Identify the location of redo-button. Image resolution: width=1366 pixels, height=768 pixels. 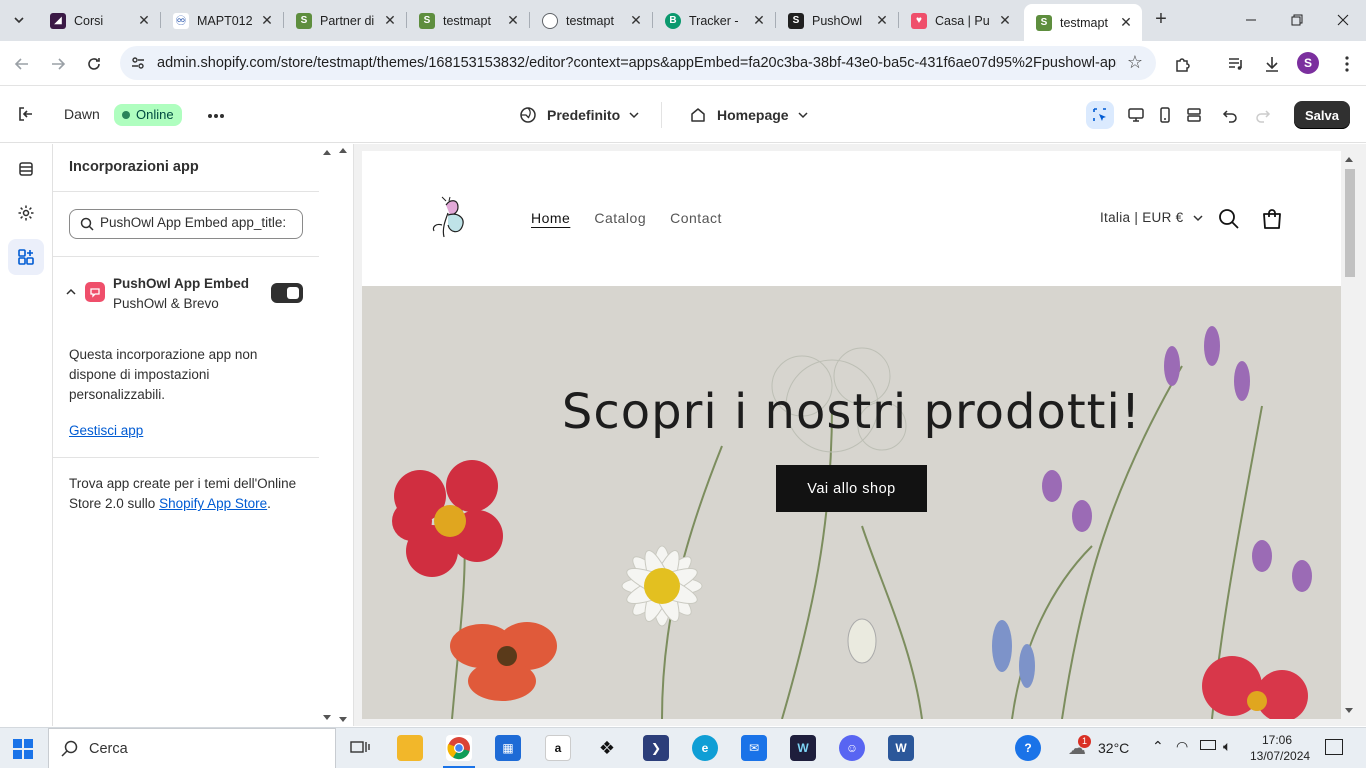
(1263, 115).